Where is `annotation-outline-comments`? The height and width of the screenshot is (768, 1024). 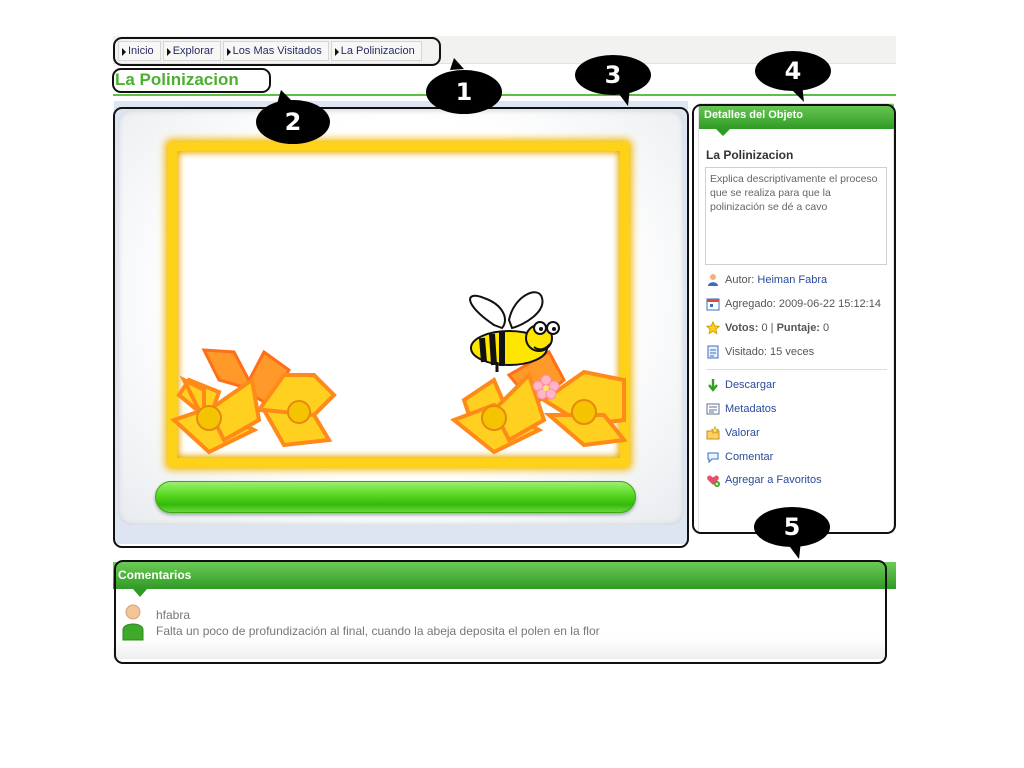
annotation-outline-comments is located at coordinates (500, 612).